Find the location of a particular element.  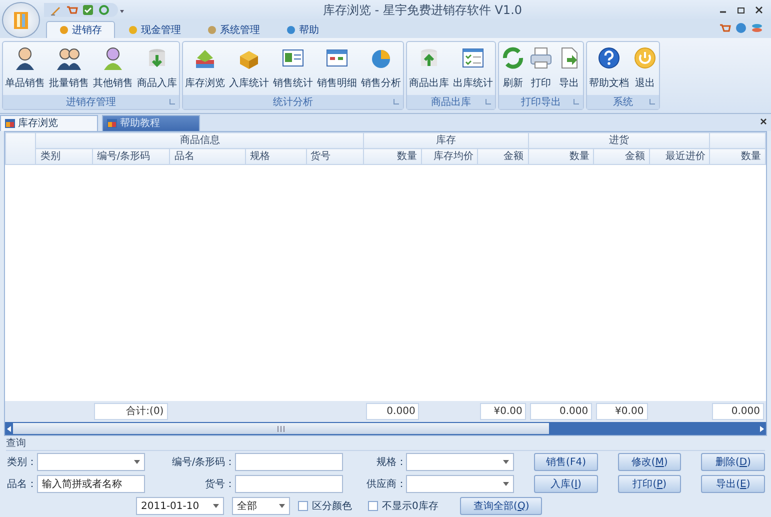

total-cell: 合计:(0) is located at coordinates (131, 411).